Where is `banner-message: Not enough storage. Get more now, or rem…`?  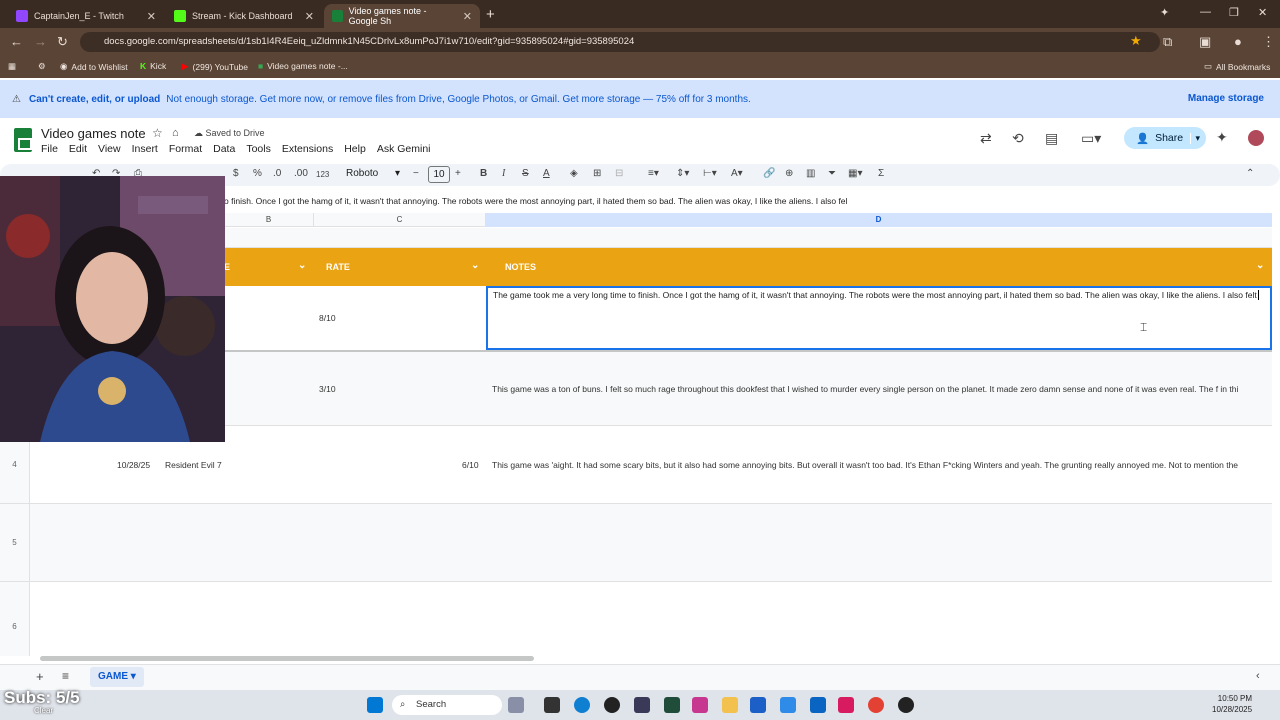
banner-message: Not enough storage. Get more now, or rem… is located at coordinates (458, 99).